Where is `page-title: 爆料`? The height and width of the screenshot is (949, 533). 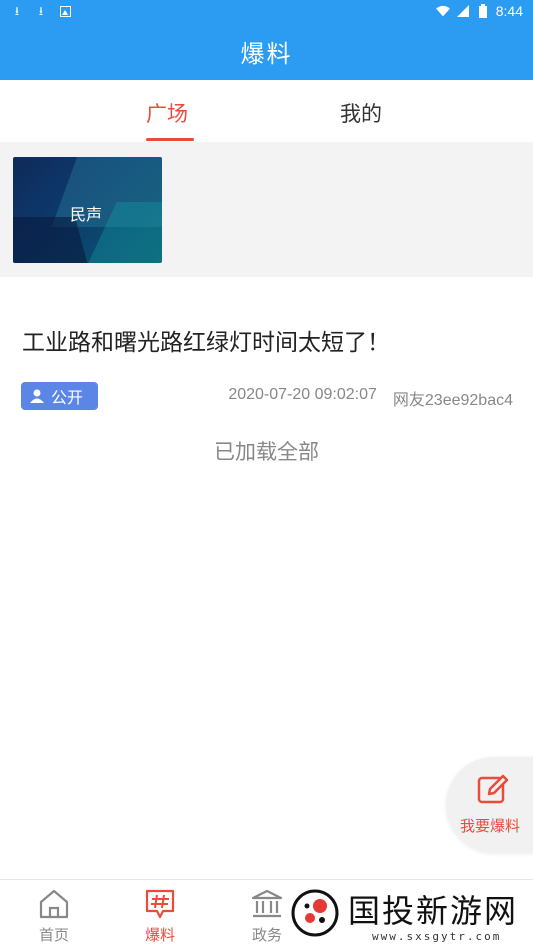 page-title: 爆料 is located at coordinates (266, 54).